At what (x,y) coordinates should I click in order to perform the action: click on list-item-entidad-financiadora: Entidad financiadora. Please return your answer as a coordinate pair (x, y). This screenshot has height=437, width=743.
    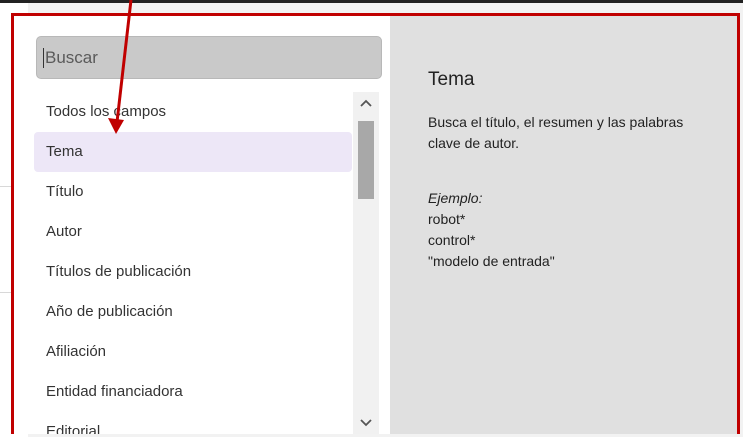
    Looking at the image, I should click on (193, 392).